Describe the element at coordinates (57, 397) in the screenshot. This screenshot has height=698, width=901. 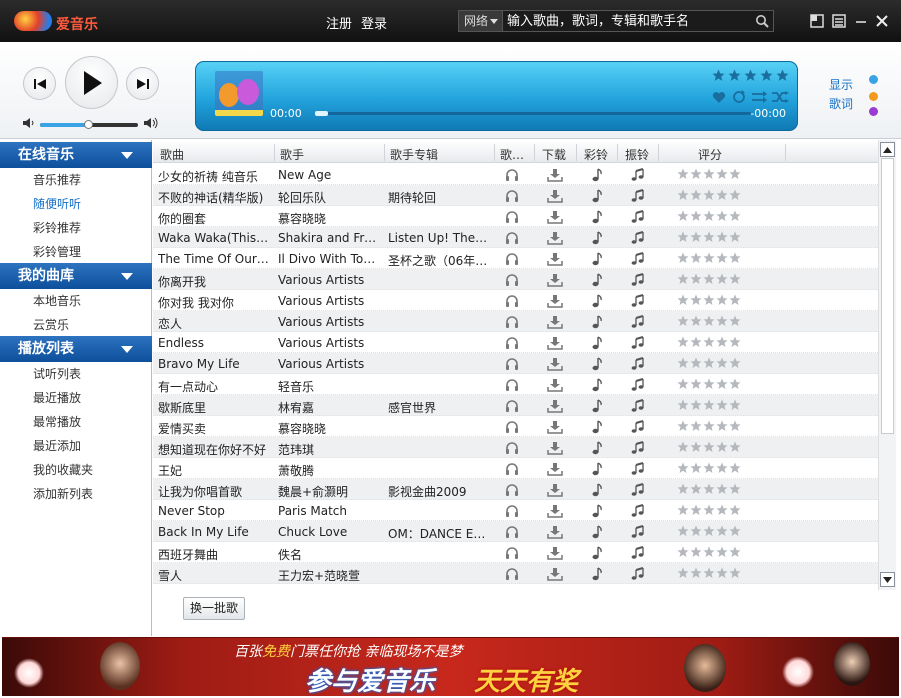
I see `sidebar-item-recently-played: 最近播放` at that location.